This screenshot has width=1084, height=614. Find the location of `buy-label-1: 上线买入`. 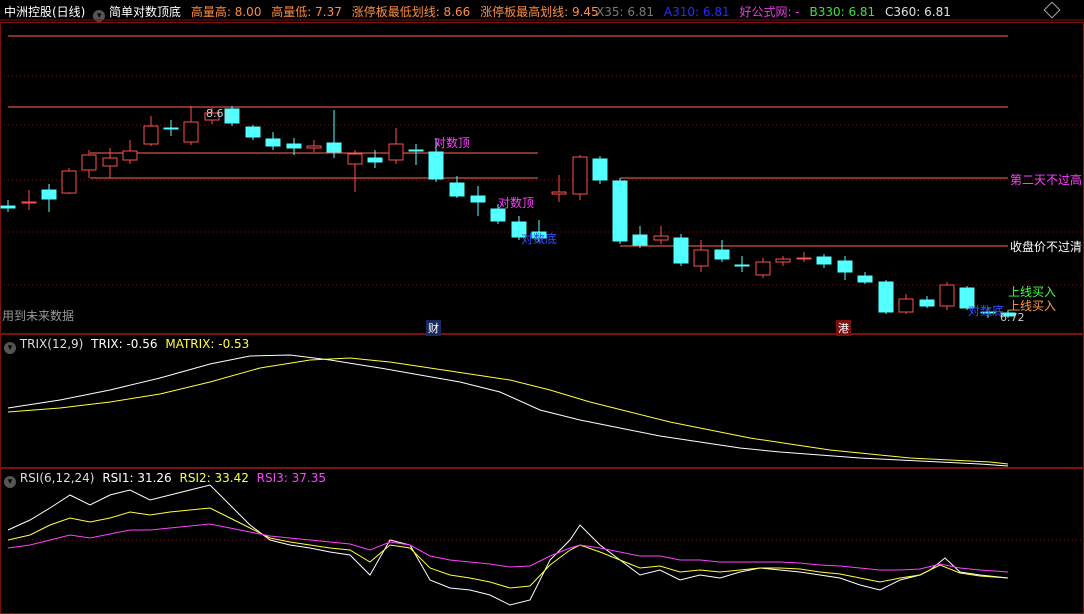

buy-label-1: 上线买入 is located at coordinates (1032, 292).